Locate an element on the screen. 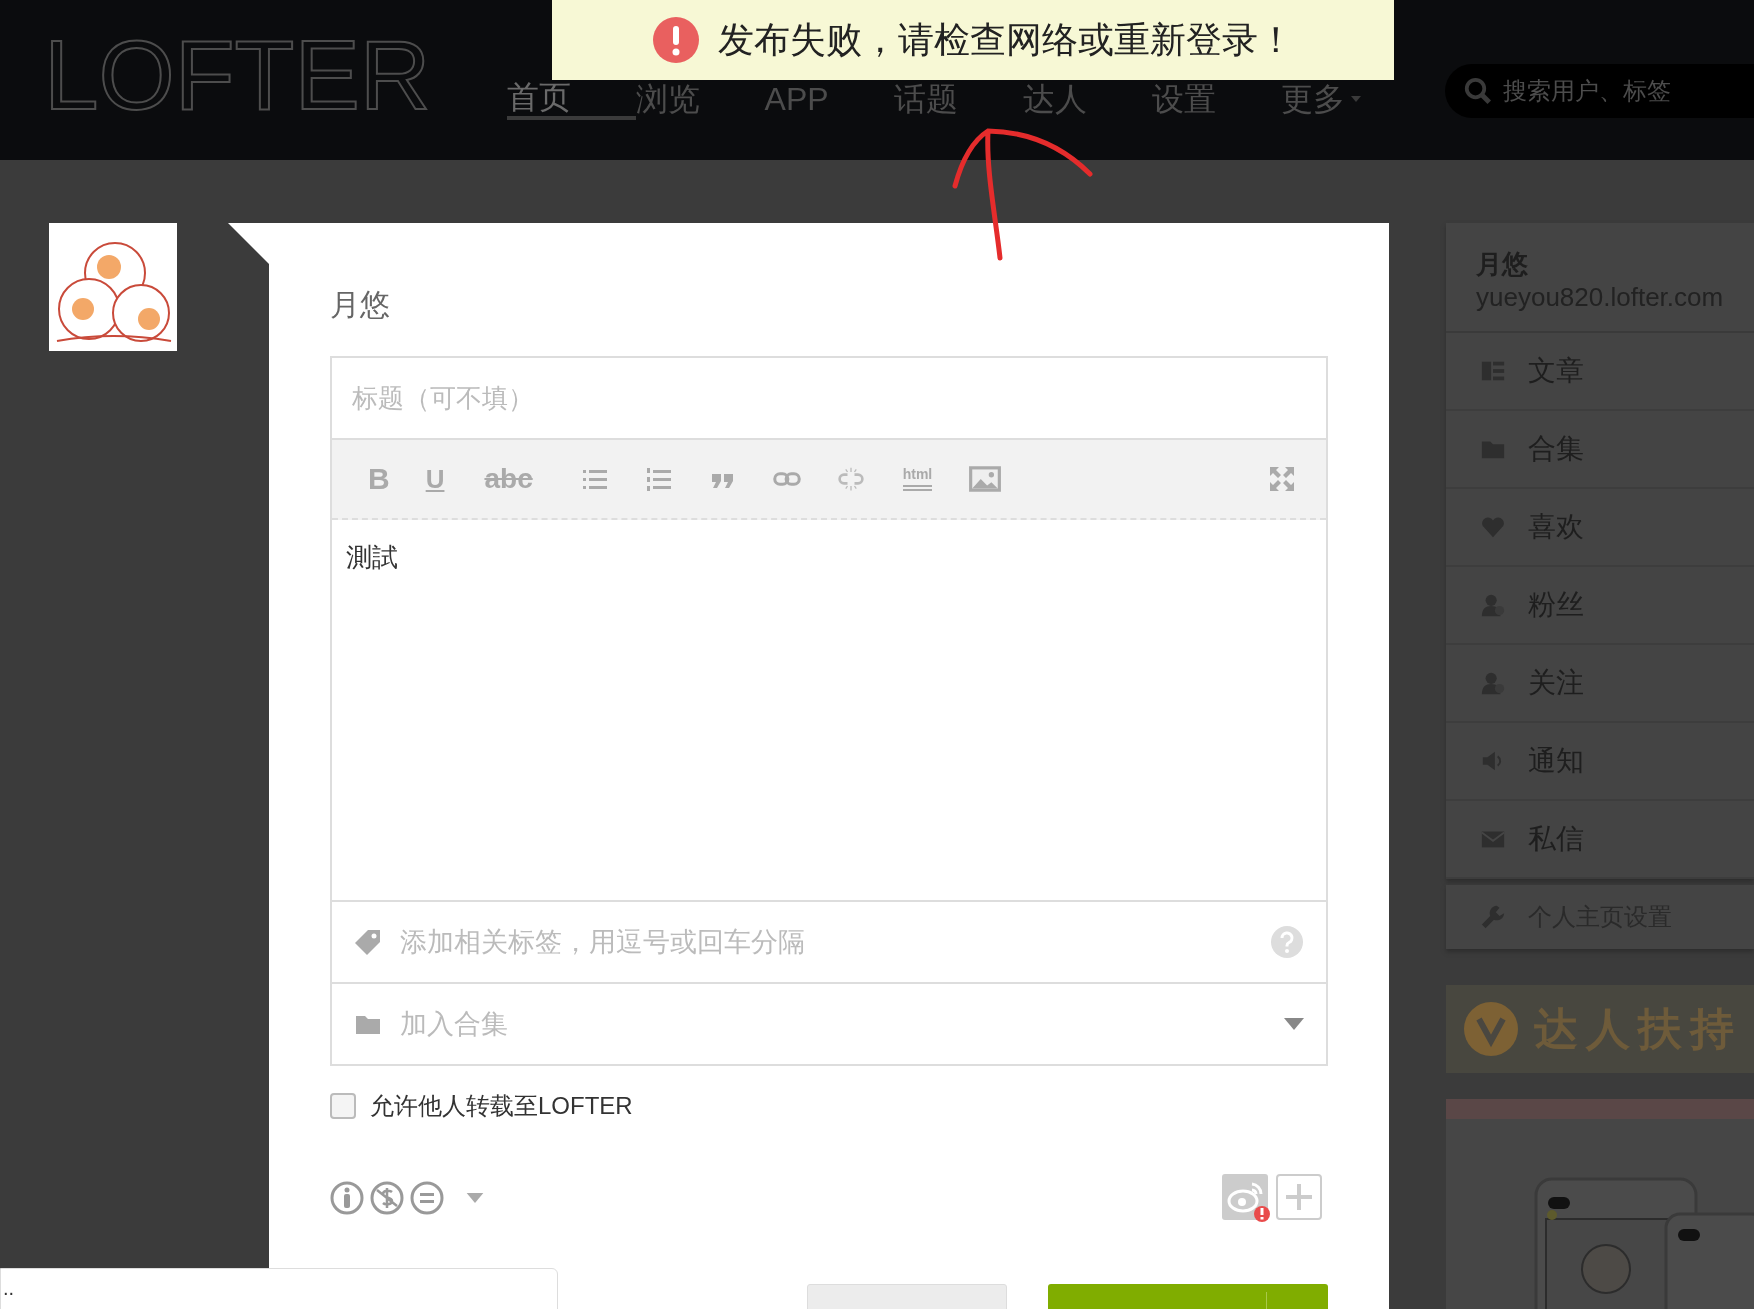 This screenshot has width=1754, height=1309. nav-tab: APP is located at coordinates (829, 99).